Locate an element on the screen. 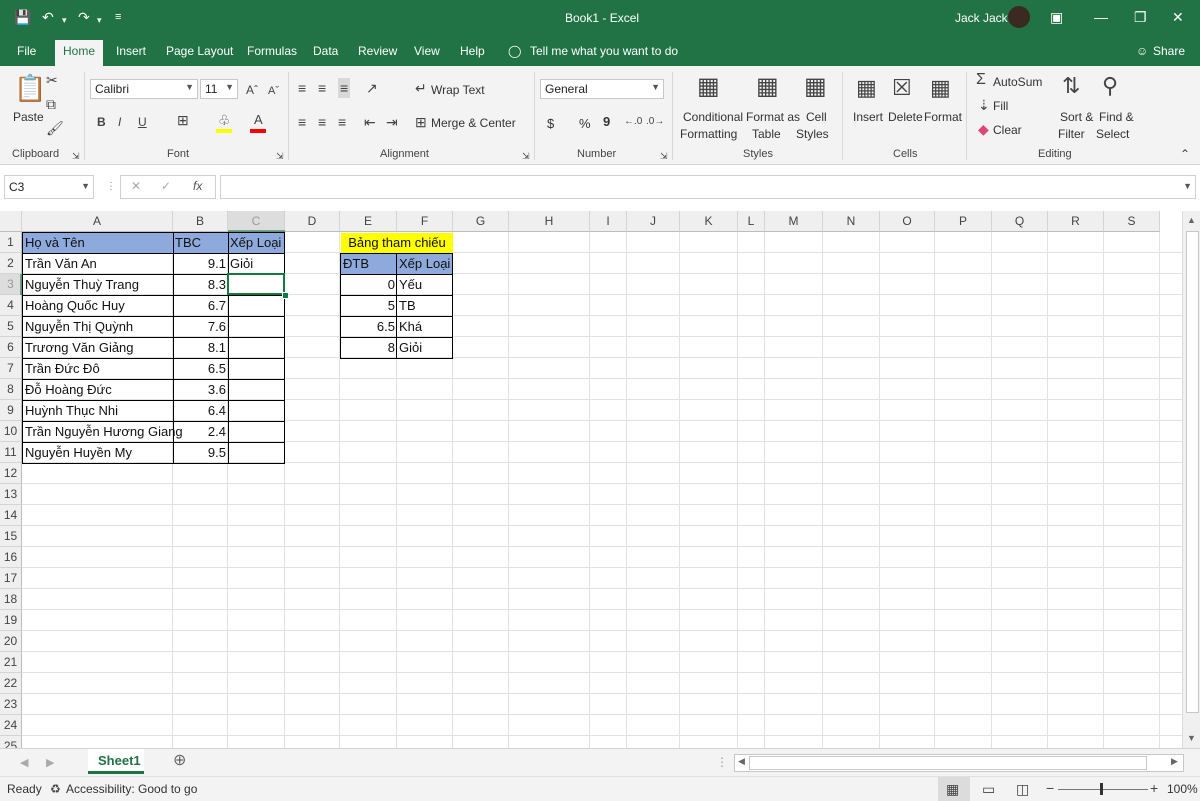 The height and width of the screenshot is (801, 1200). scroll-left-icon: ◀ is located at coordinates (741, 761).